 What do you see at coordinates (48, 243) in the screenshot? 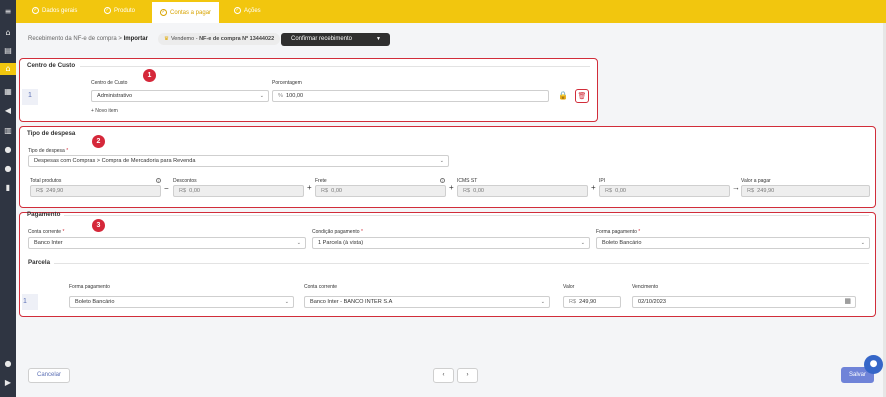
I see `account-value: Banco Inter` at bounding box center [48, 243].